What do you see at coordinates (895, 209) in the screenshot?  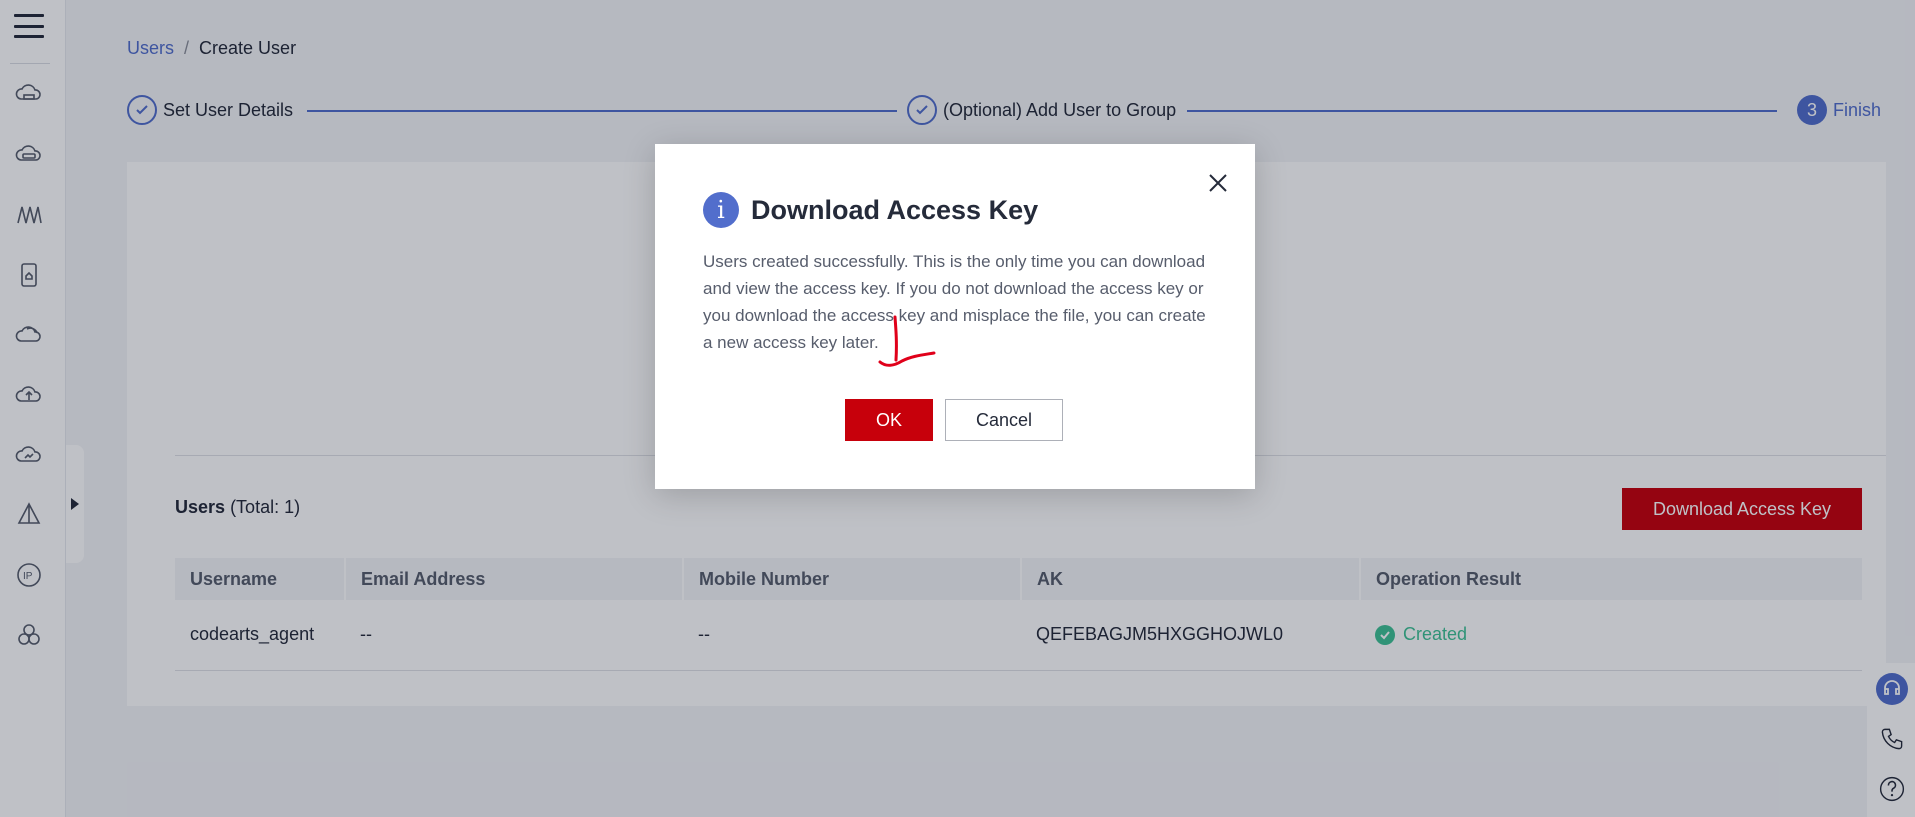 I see `dialog-title: Download Access Key` at bounding box center [895, 209].